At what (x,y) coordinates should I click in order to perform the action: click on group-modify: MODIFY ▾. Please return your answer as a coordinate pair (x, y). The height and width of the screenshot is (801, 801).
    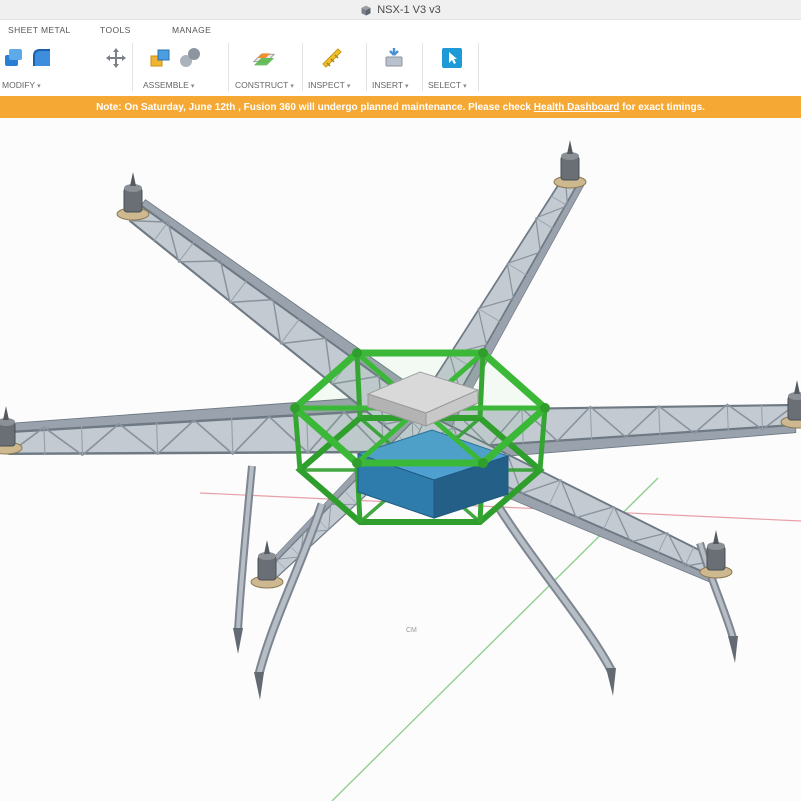
    Looking at the image, I should click on (21, 85).